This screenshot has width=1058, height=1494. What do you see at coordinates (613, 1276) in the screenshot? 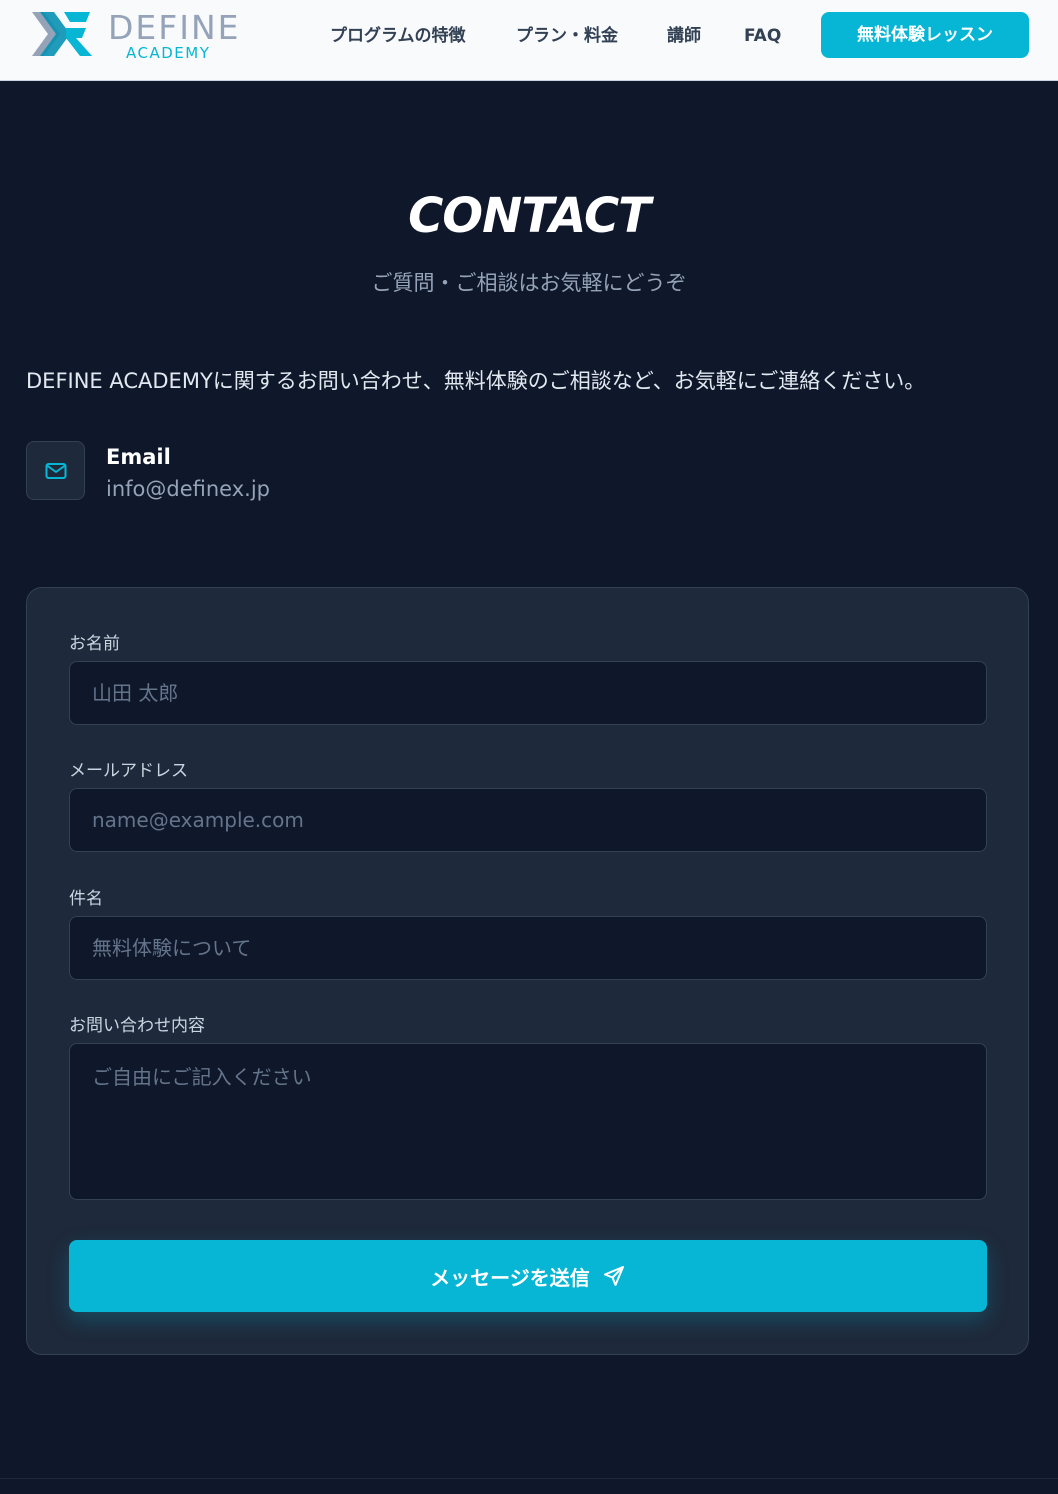
I see `send-icon` at bounding box center [613, 1276].